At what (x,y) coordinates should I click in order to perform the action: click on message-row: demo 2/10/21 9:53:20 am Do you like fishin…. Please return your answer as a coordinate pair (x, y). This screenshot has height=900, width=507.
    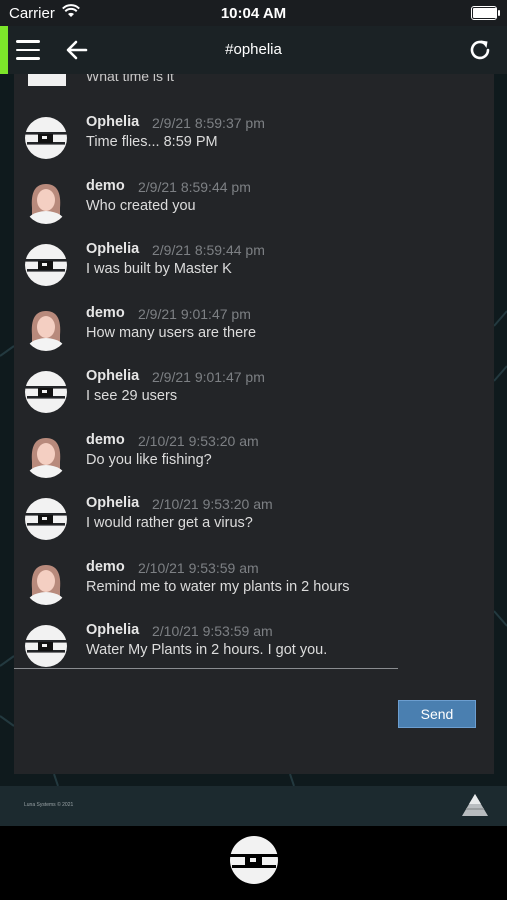
    Looking at the image, I should click on (254, 463).